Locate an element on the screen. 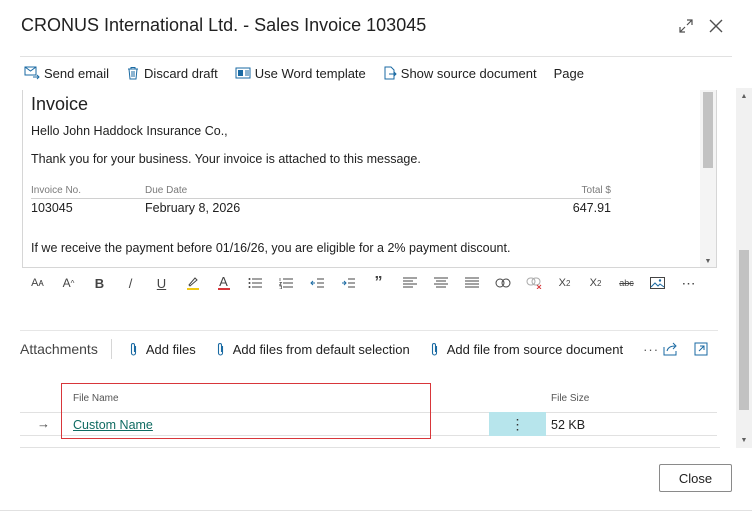 The width and height of the screenshot is (752, 513). share-icon is located at coordinates (670, 349).